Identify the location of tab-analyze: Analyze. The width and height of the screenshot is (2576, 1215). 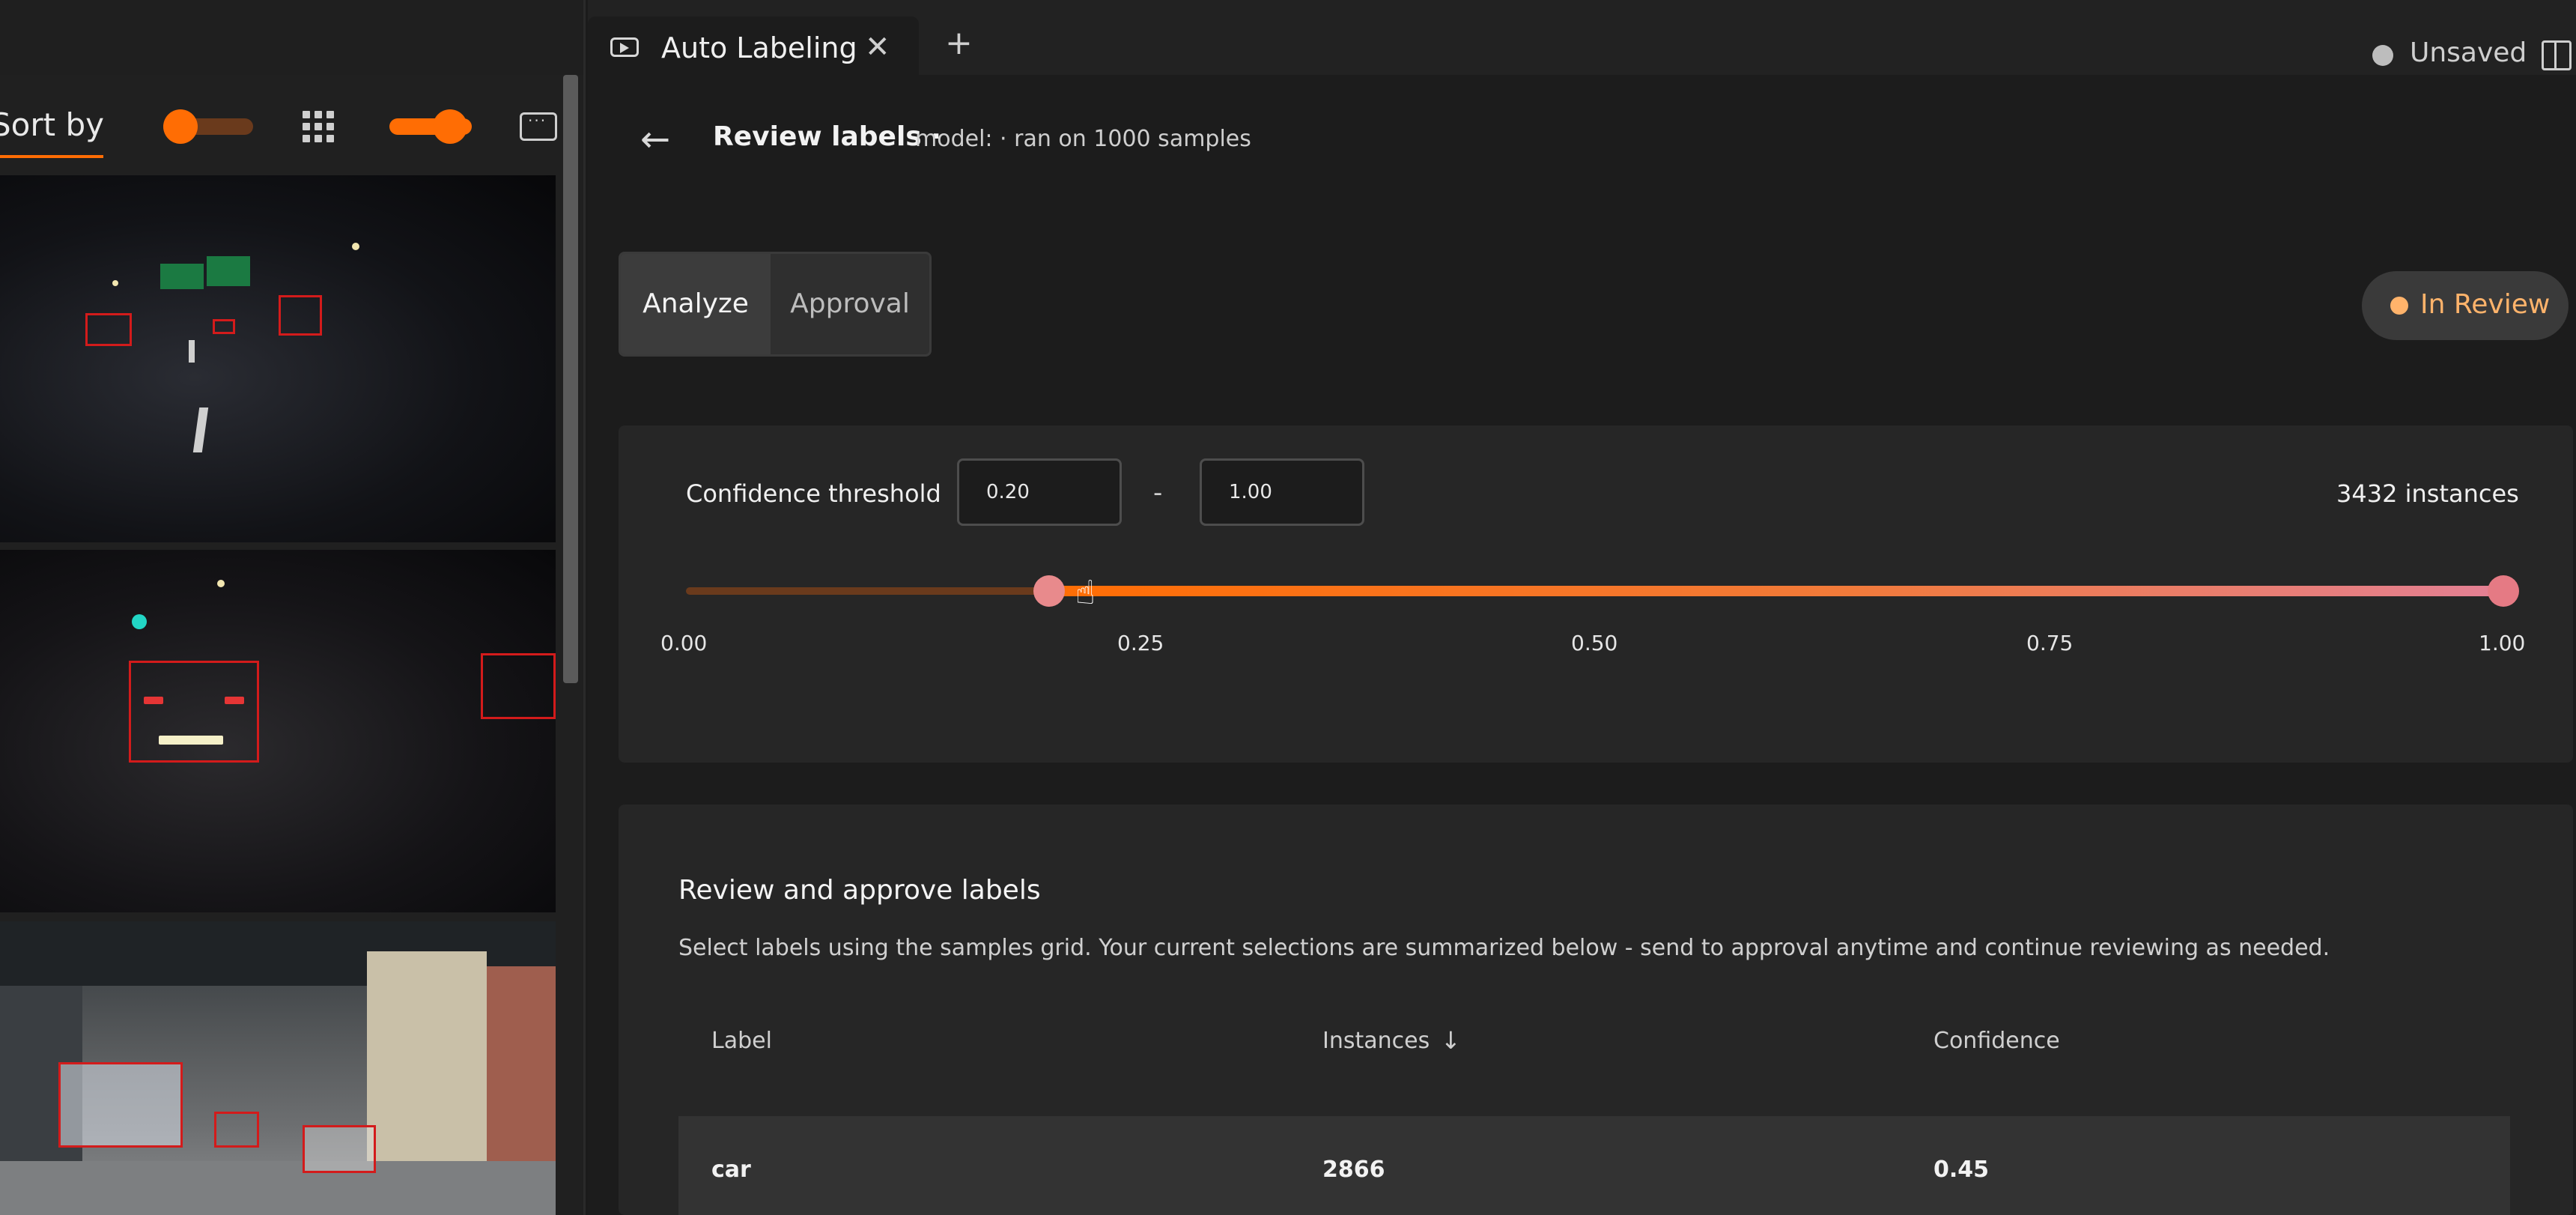
(696, 304).